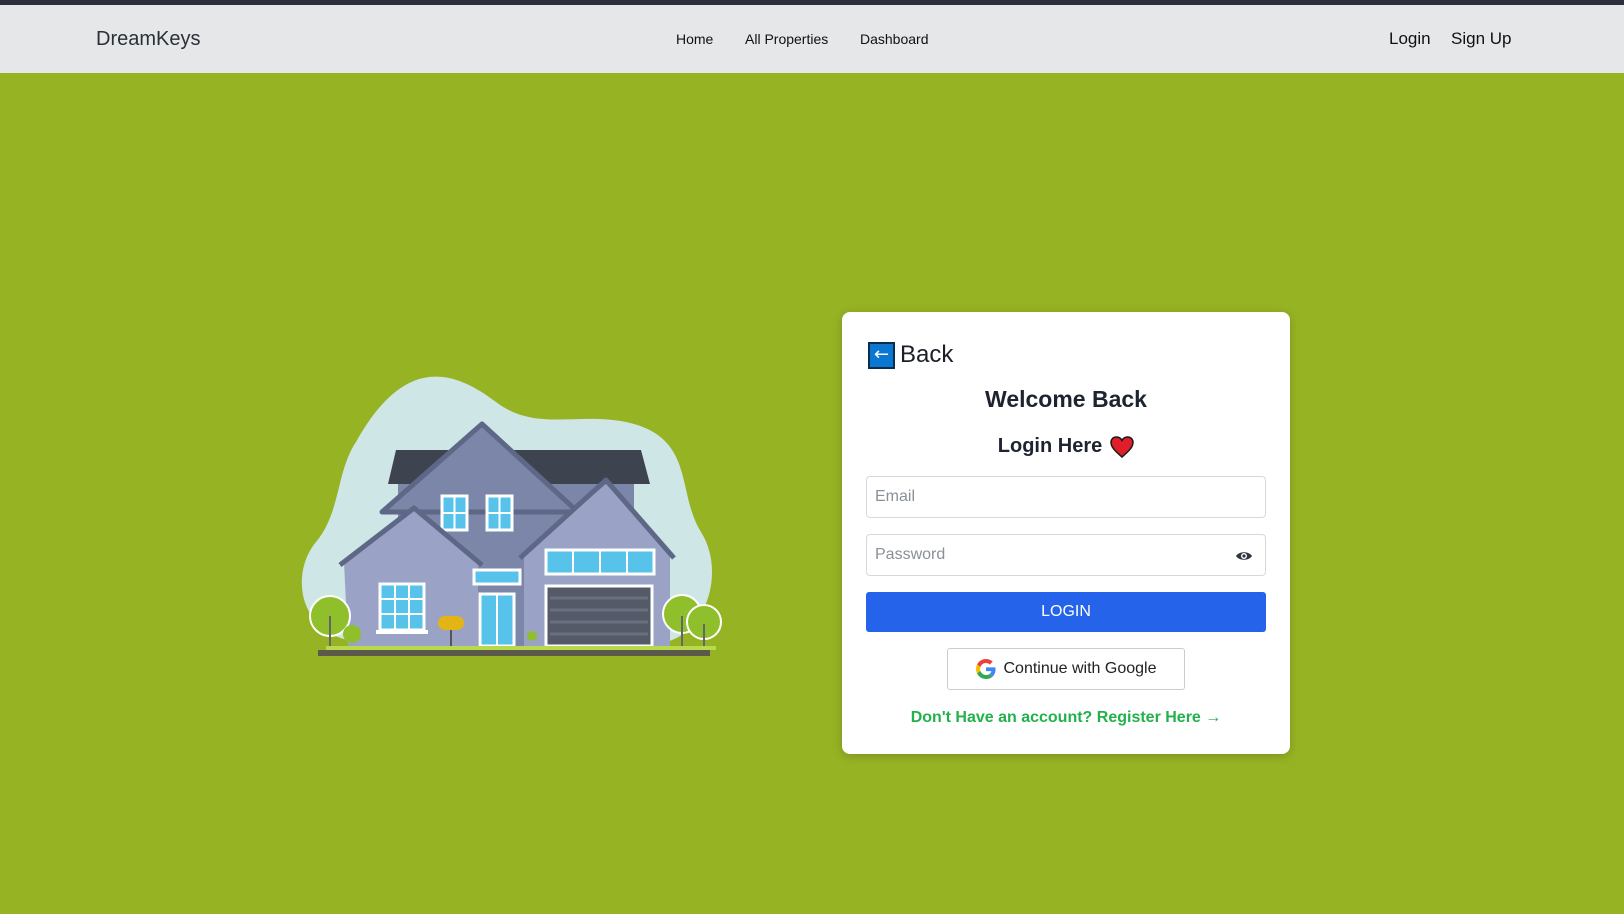 The width and height of the screenshot is (1624, 914). I want to click on back-label: Back, so click(927, 354).